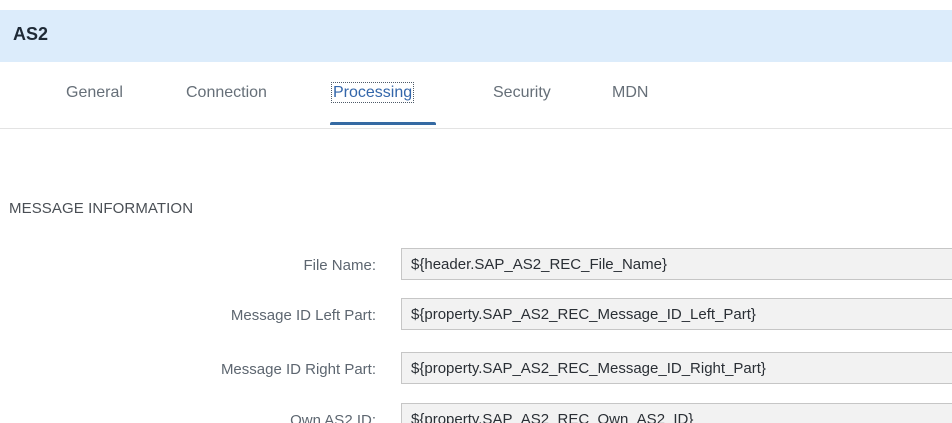  What do you see at coordinates (383, 123) in the screenshot?
I see `active-tab-indicator` at bounding box center [383, 123].